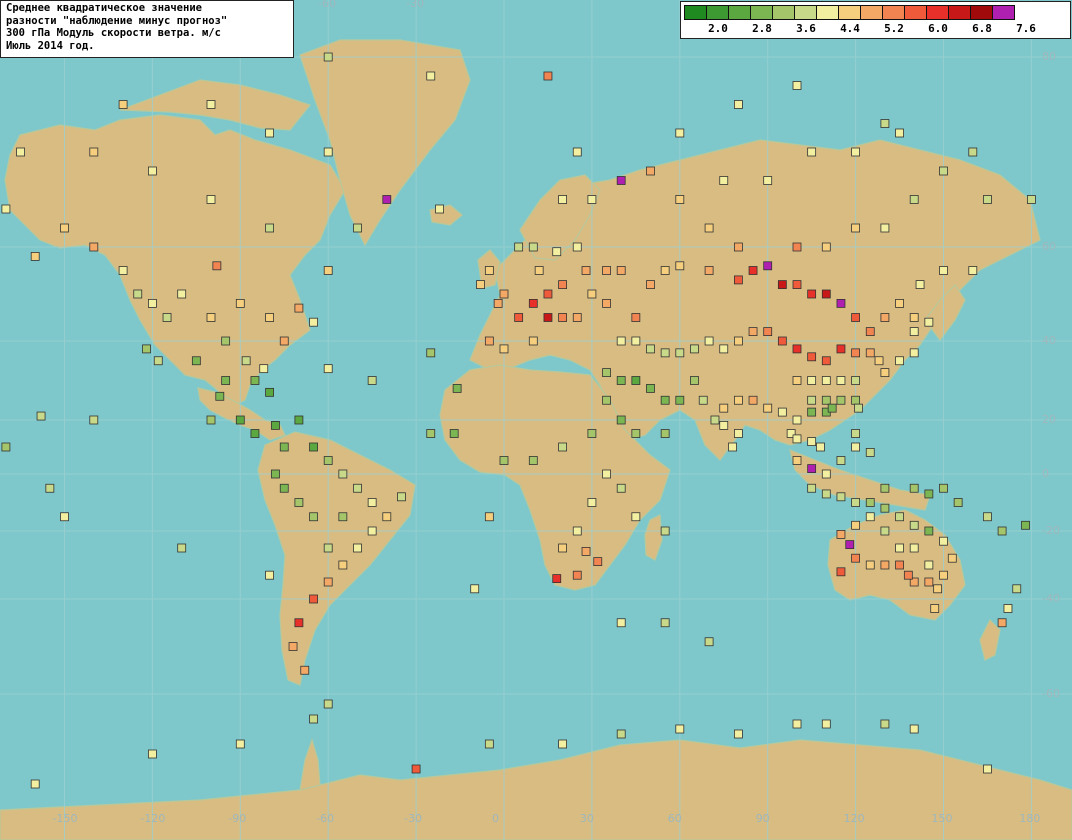 This screenshot has width=1072, height=840. I want to click on longitude-label: 180, so click(1030, 818).